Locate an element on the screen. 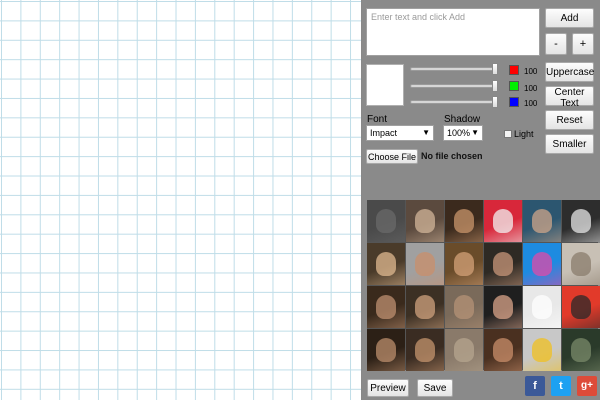 The width and height of the screenshot is (600, 400). facebook-icon: f is located at coordinates (535, 386).